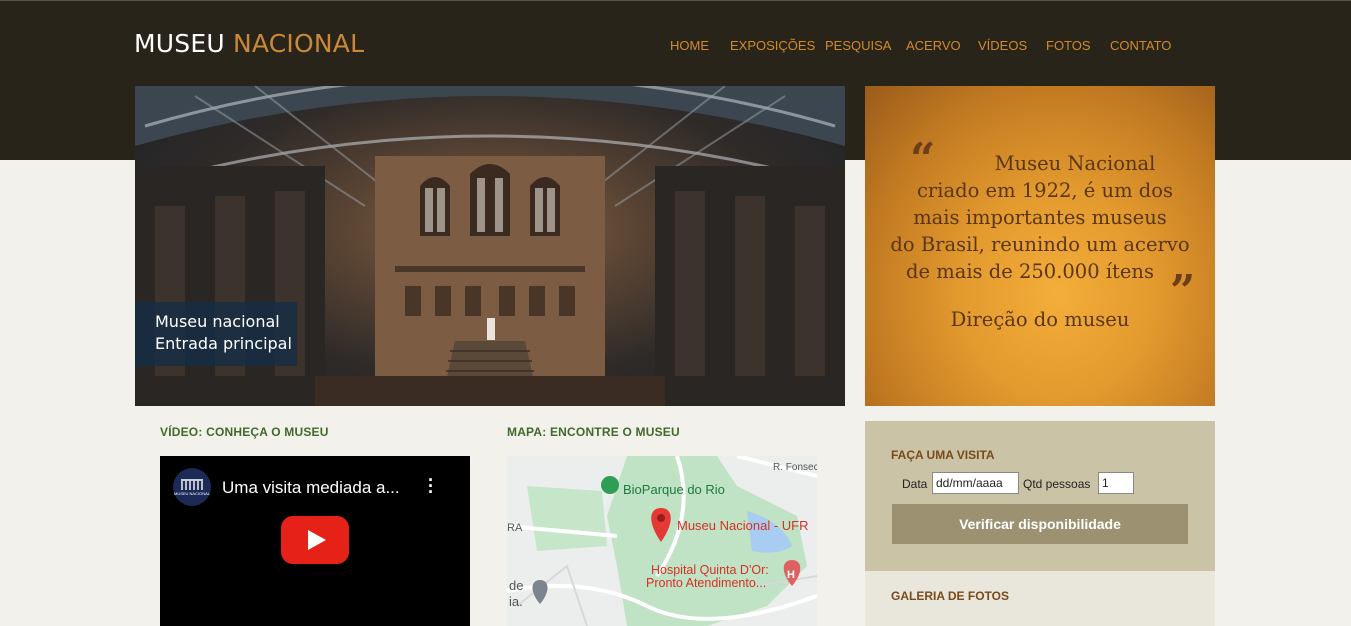  Describe the element at coordinates (217, 321) in the screenshot. I see `hero-caption-line1: Museu nacional` at that location.